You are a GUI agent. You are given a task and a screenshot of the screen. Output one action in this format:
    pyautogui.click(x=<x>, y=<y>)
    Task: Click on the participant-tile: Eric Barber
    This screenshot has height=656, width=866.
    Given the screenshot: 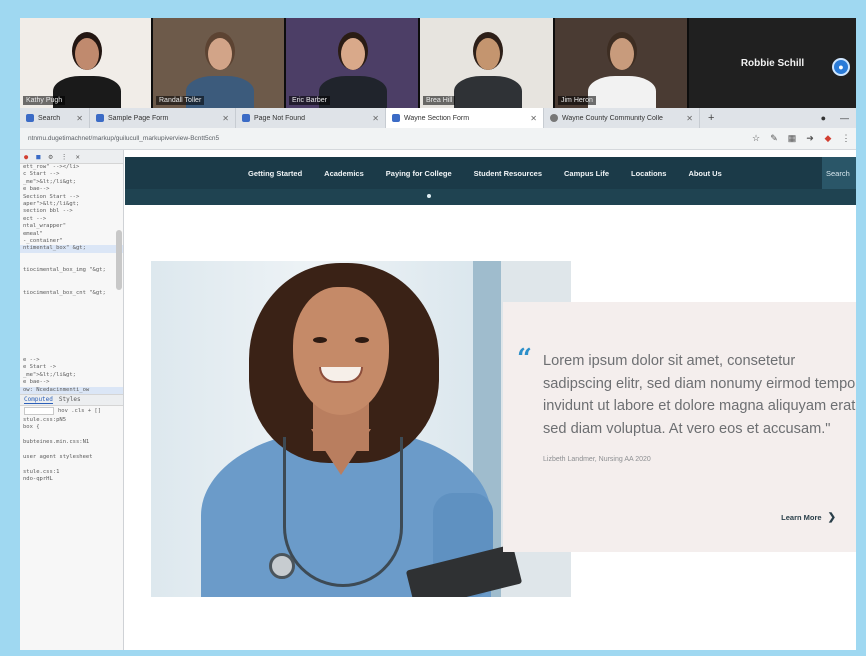 What is the action you would take?
    pyautogui.click(x=353, y=63)
    